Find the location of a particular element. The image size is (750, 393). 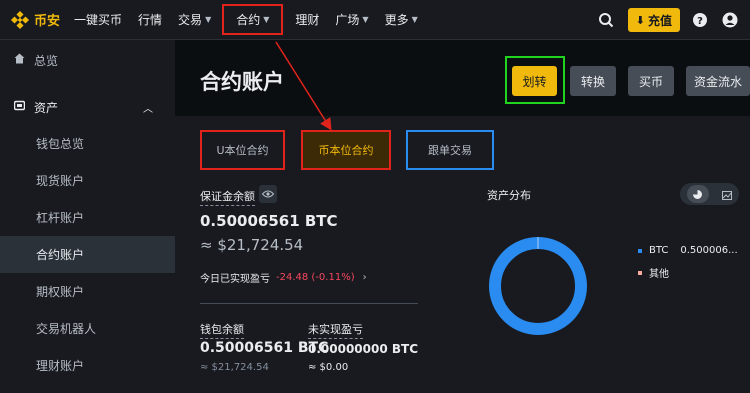

nav-right: ⬇ 充值 ? is located at coordinates (663, 20).